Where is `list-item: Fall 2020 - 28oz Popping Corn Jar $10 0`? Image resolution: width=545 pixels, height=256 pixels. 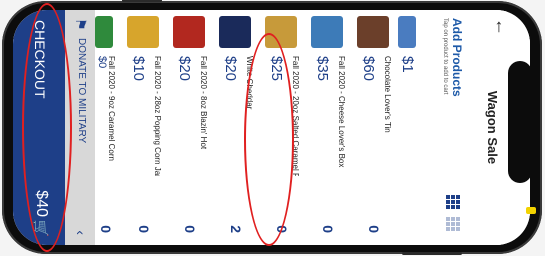 list-item: Fall 2020 - 28oz Popping Corn Jar $10 0 is located at coordinates (140, 127).